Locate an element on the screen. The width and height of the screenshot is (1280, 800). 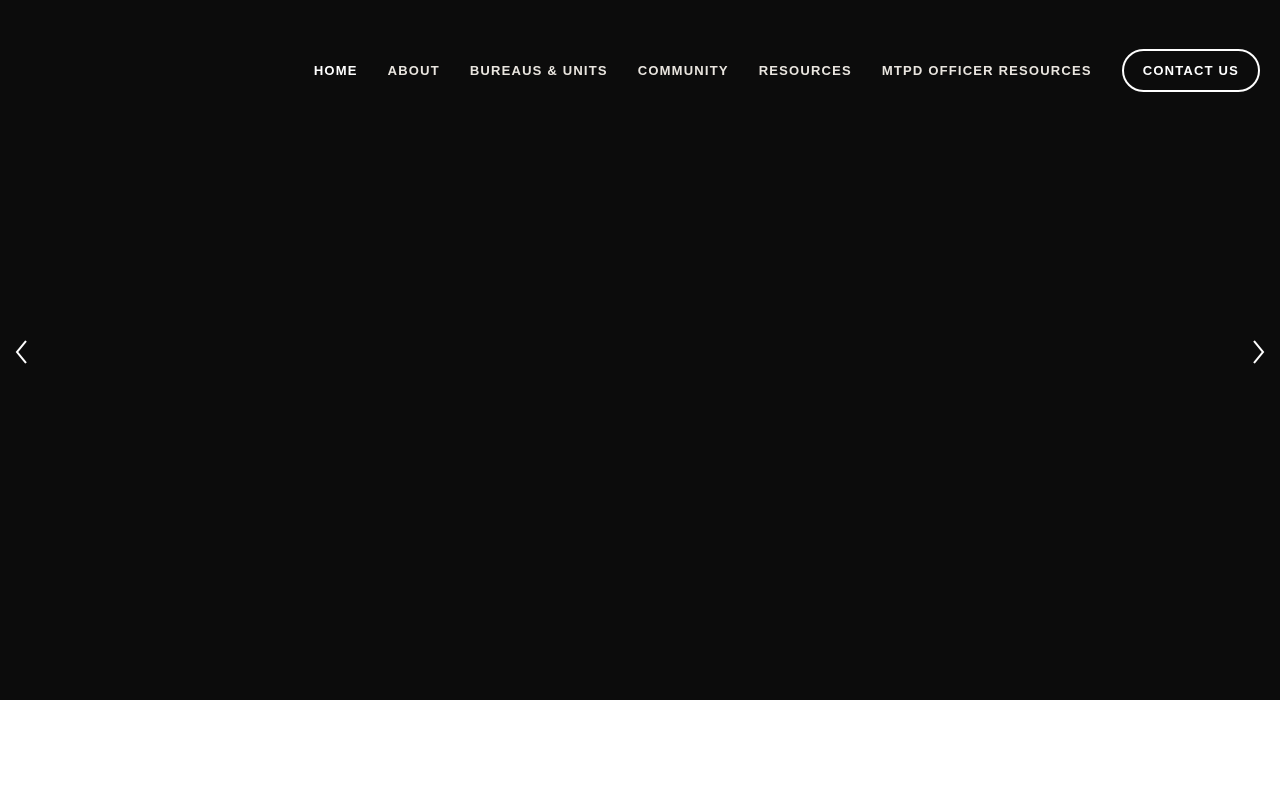
chevron-right-icon is located at coordinates (1259, 352).